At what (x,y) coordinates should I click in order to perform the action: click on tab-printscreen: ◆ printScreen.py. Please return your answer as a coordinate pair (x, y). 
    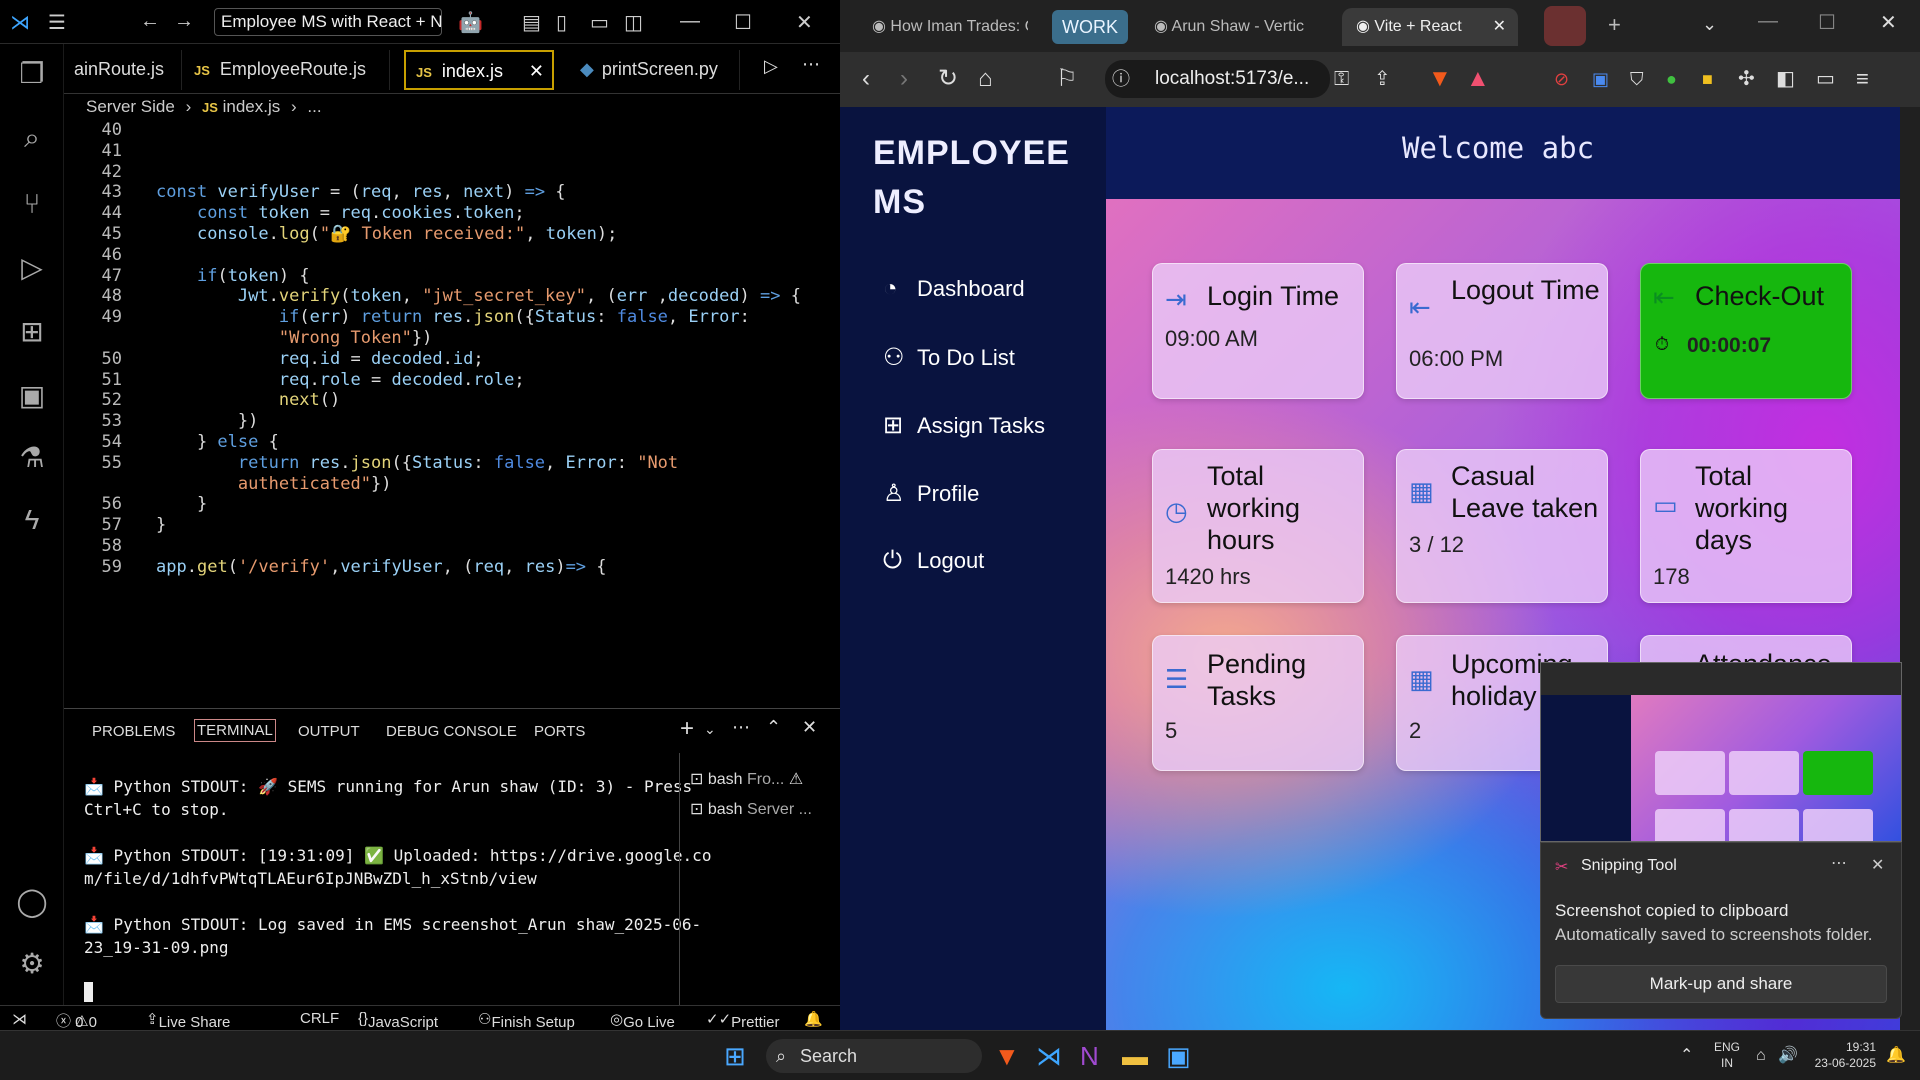
    Looking at the image, I should click on (655, 70).